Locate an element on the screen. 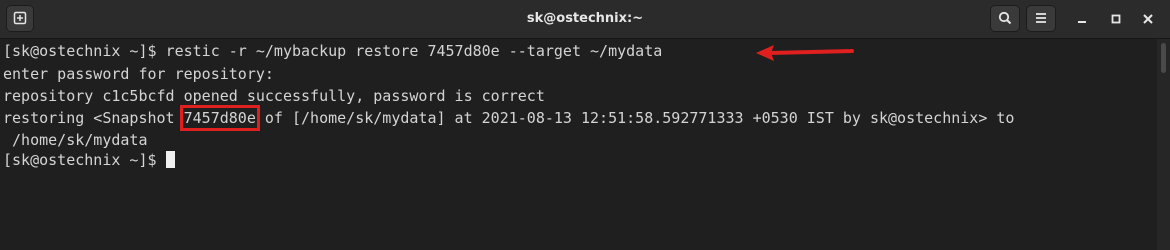 This screenshot has height=250, width=1170. close-icon is located at coordinates (1148, 19).